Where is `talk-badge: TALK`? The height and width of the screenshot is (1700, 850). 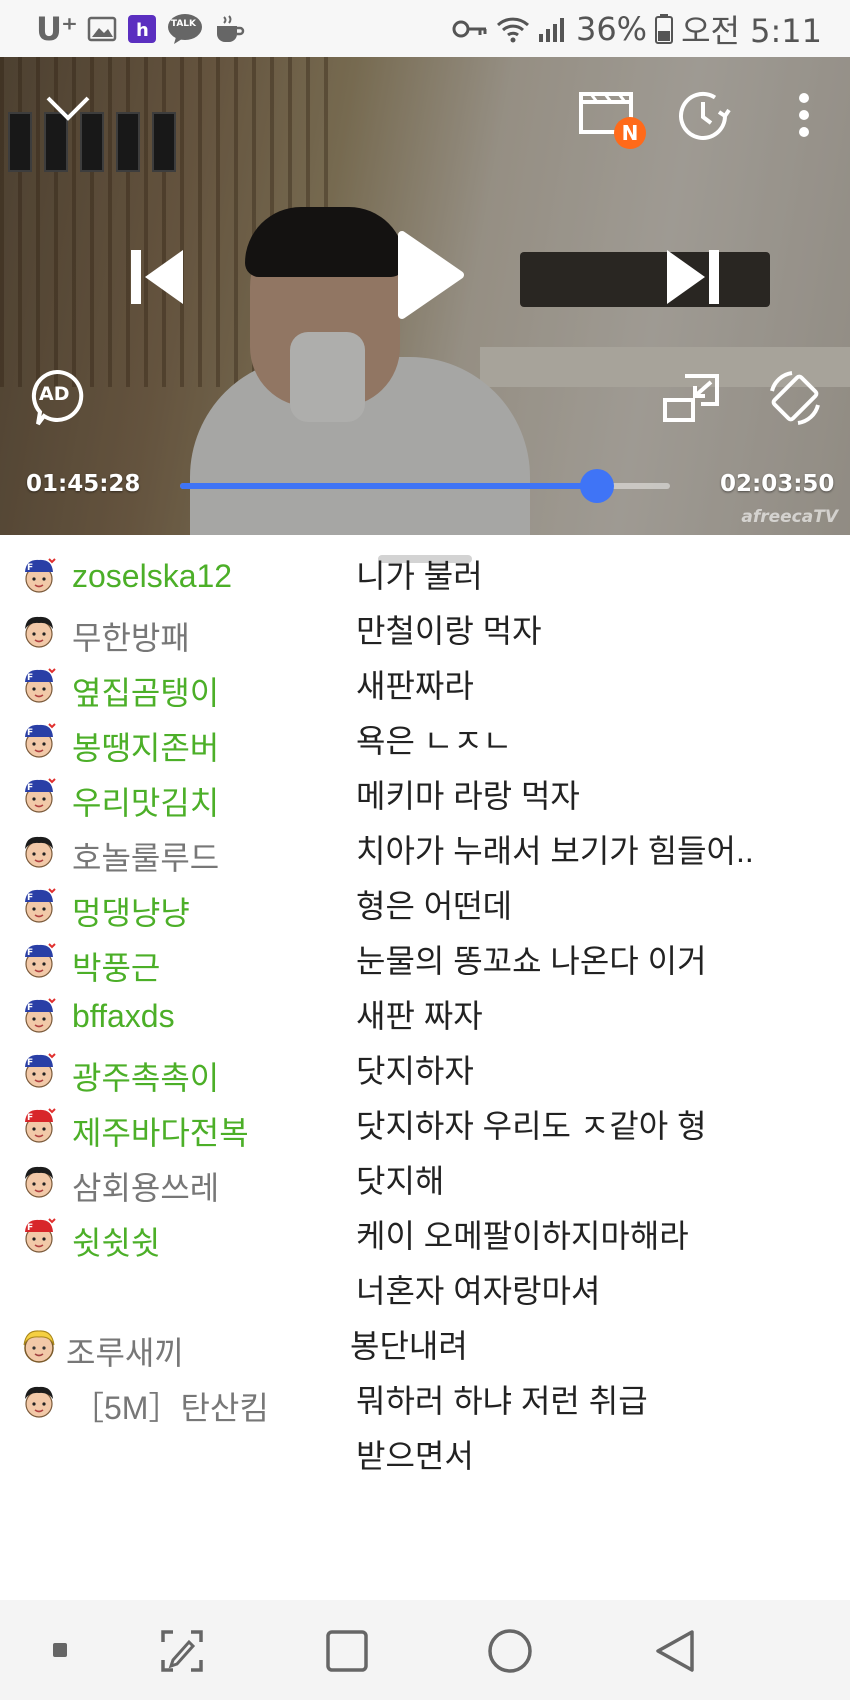 talk-badge: TALK is located at coordinates (183, 23).